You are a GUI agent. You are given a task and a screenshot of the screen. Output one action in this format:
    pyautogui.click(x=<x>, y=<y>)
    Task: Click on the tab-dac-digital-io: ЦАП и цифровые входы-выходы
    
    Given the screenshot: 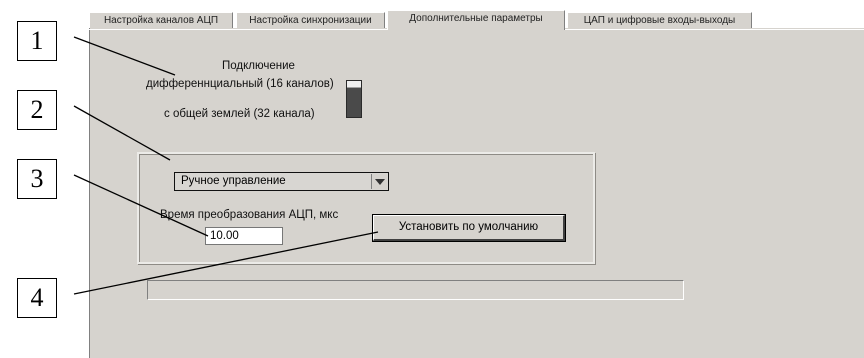 What is the action you would take?
    pyautogui.click(x=659, y=20)
    